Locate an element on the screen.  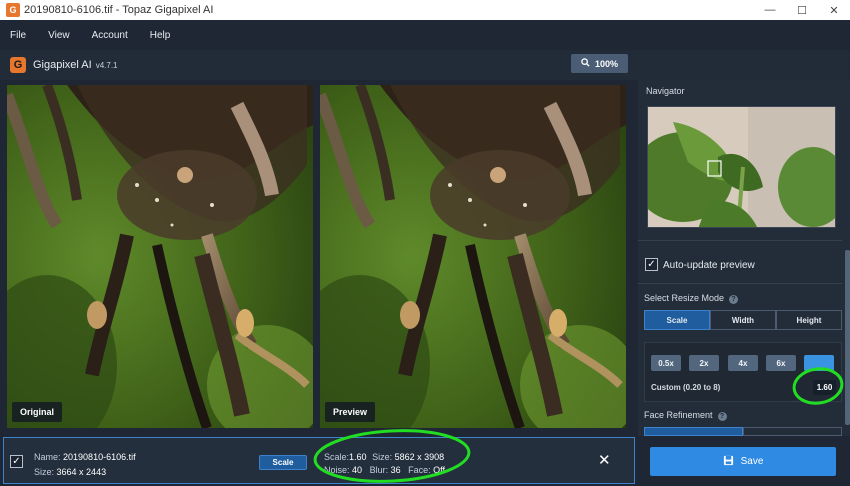
save-label: Save is located at coordinates (752, 461).